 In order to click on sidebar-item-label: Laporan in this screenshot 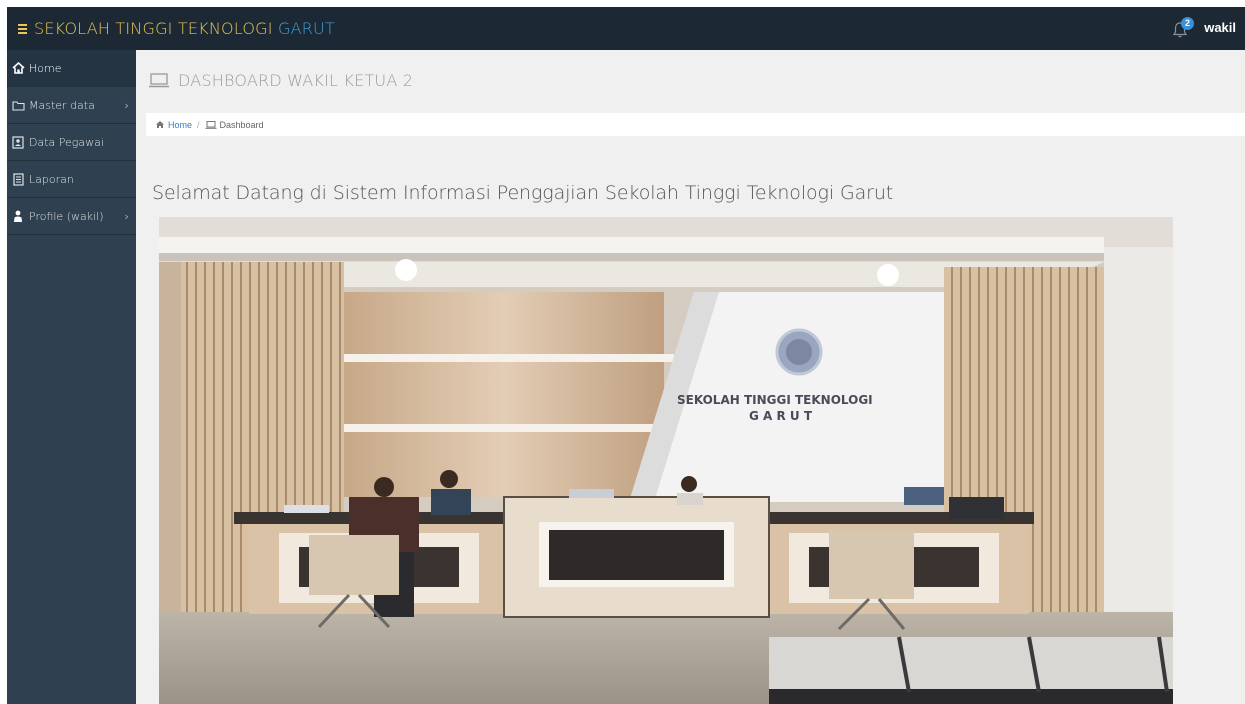, I will do `click(51, 179)`.